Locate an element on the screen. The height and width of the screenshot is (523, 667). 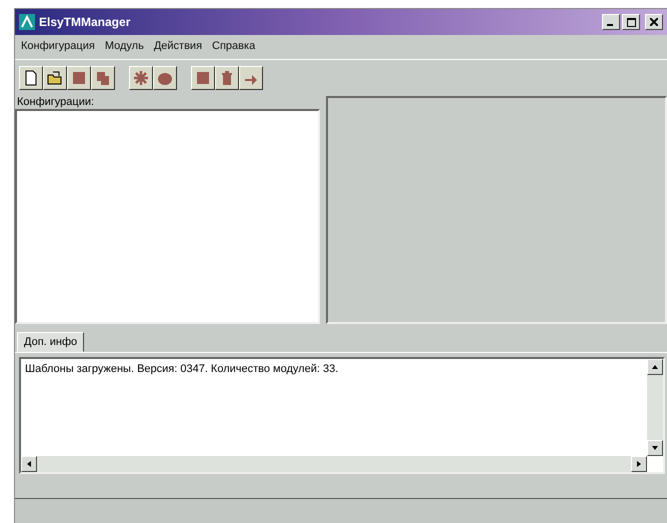
horizontal-scrollbar is located at coordinates (334, 464).